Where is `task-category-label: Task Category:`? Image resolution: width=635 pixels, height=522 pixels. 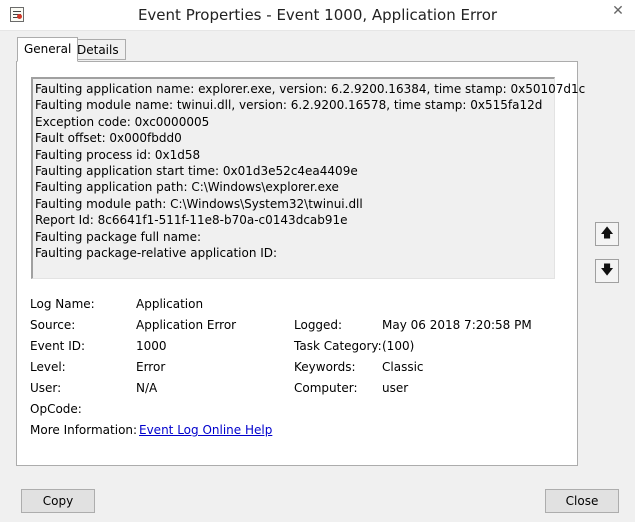
task-category-label: Task Category: is located at coordinates (338, 346).